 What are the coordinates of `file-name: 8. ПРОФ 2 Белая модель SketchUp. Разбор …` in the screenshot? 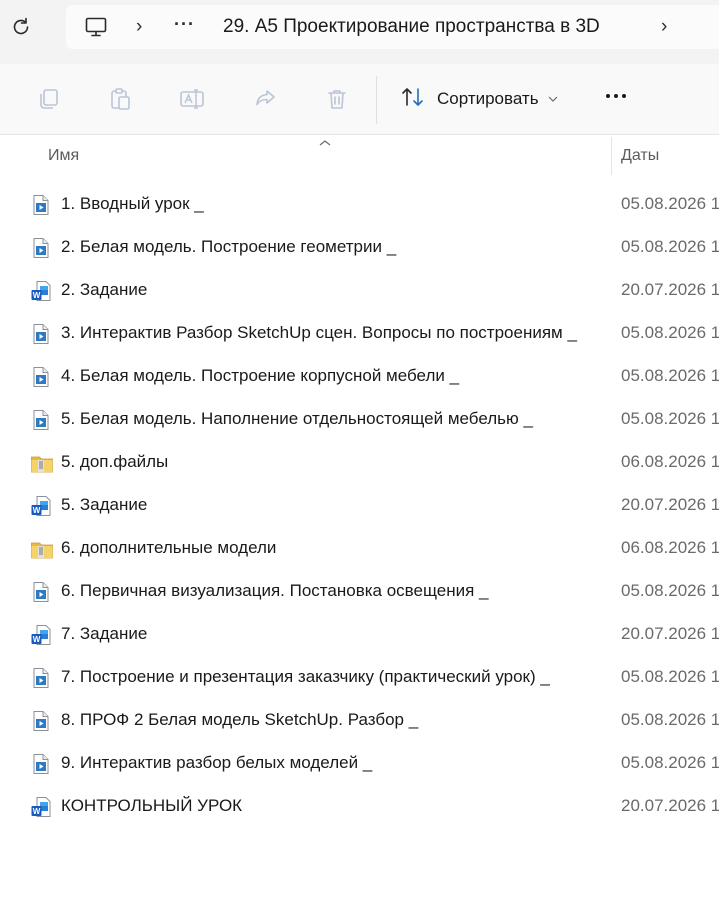 It's located at (240, 719).